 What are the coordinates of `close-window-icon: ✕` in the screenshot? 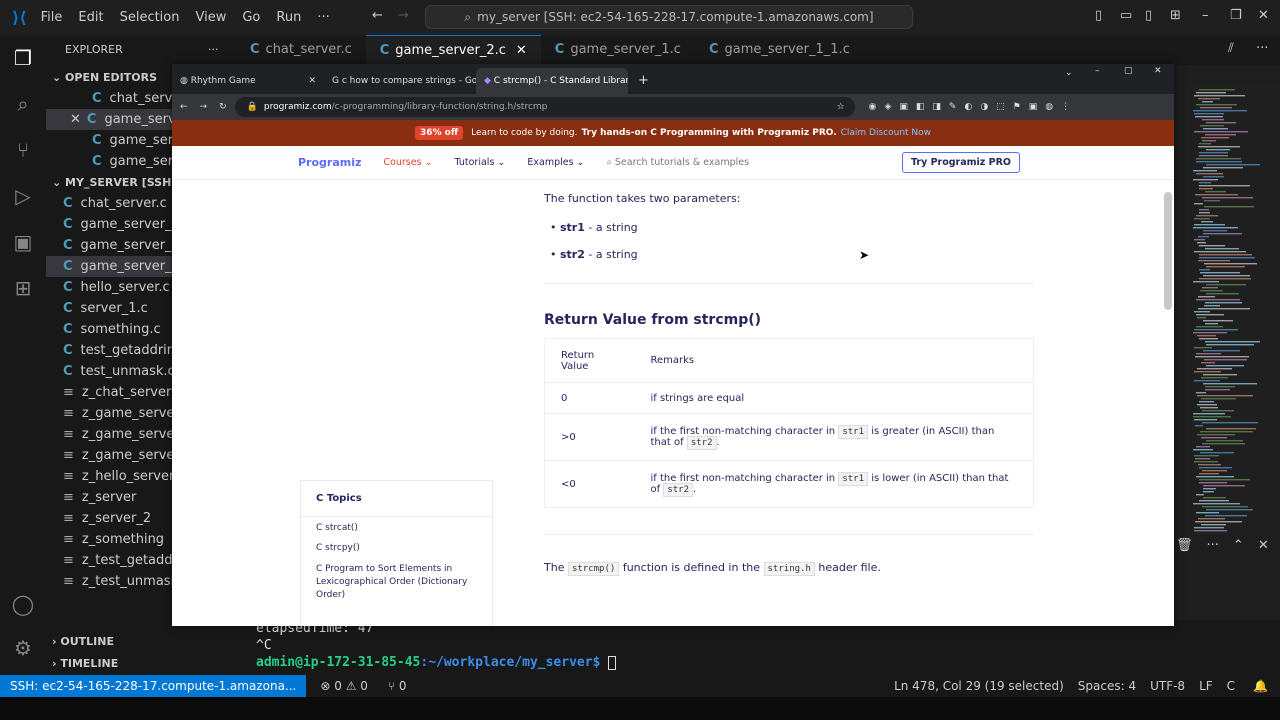 It's located at (1263, 15).